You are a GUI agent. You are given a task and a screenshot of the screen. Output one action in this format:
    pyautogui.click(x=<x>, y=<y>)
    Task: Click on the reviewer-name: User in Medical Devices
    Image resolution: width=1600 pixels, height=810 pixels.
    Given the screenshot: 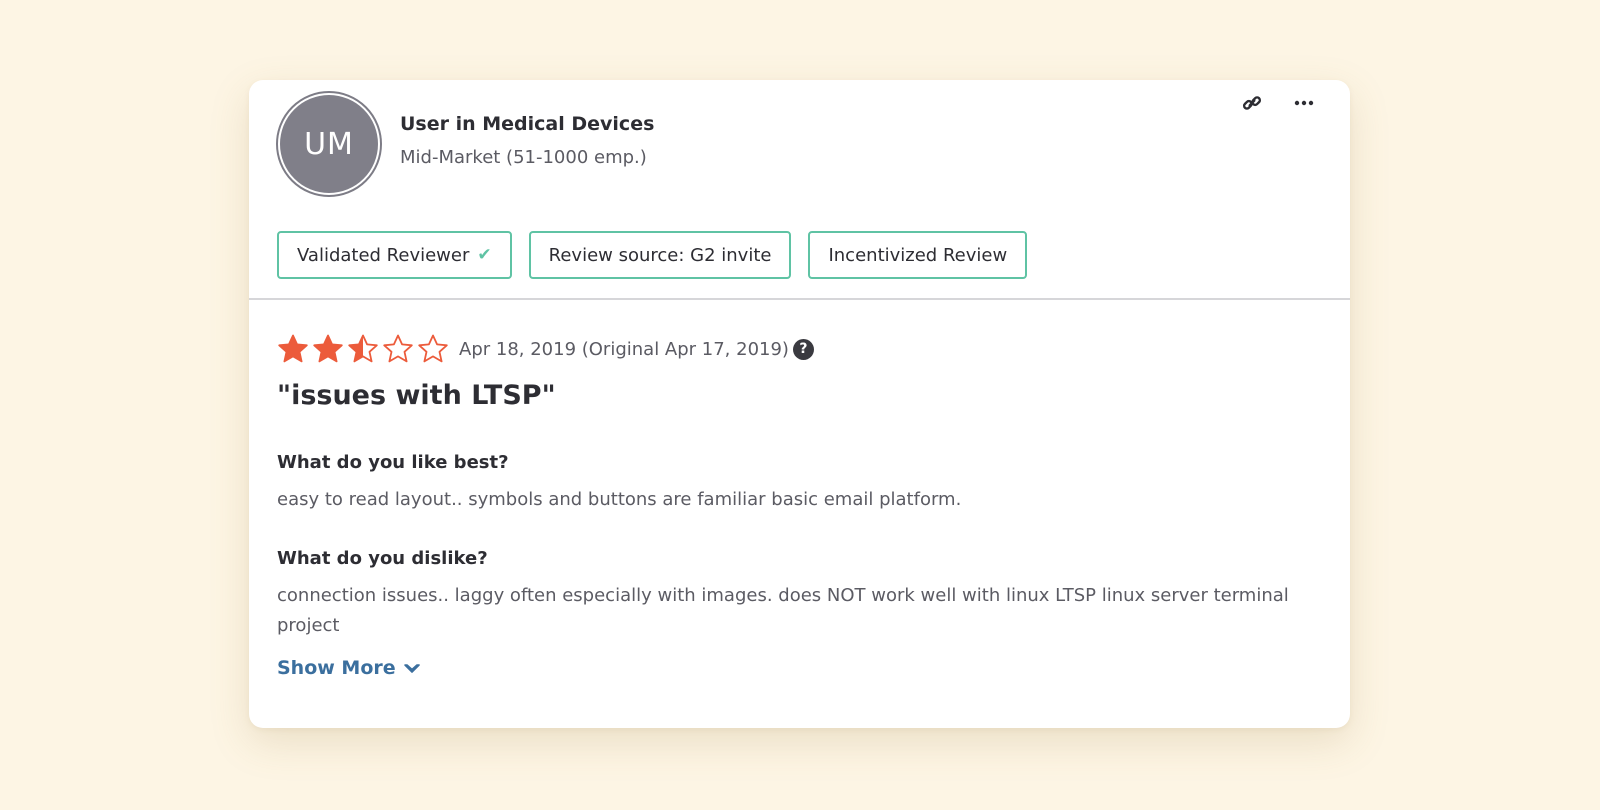 What is the action you would take?
    pyautogui.click(x=527, y=124)
    